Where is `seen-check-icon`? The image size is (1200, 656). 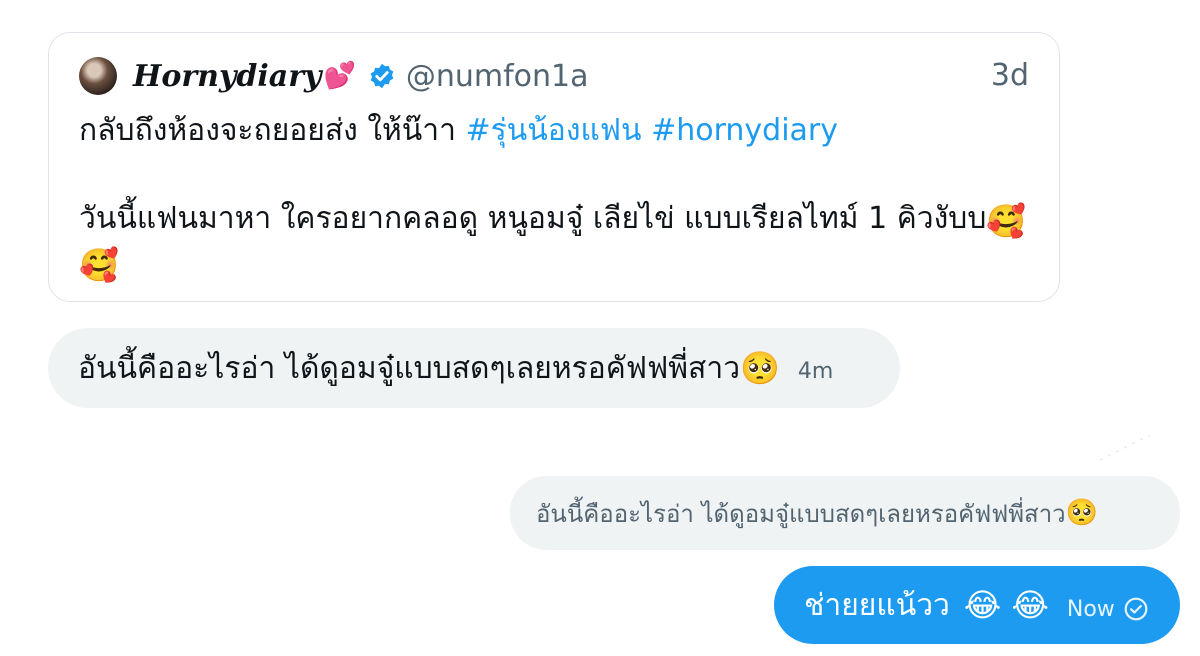 seen-check-icon is located at coordinates (1136, 609).